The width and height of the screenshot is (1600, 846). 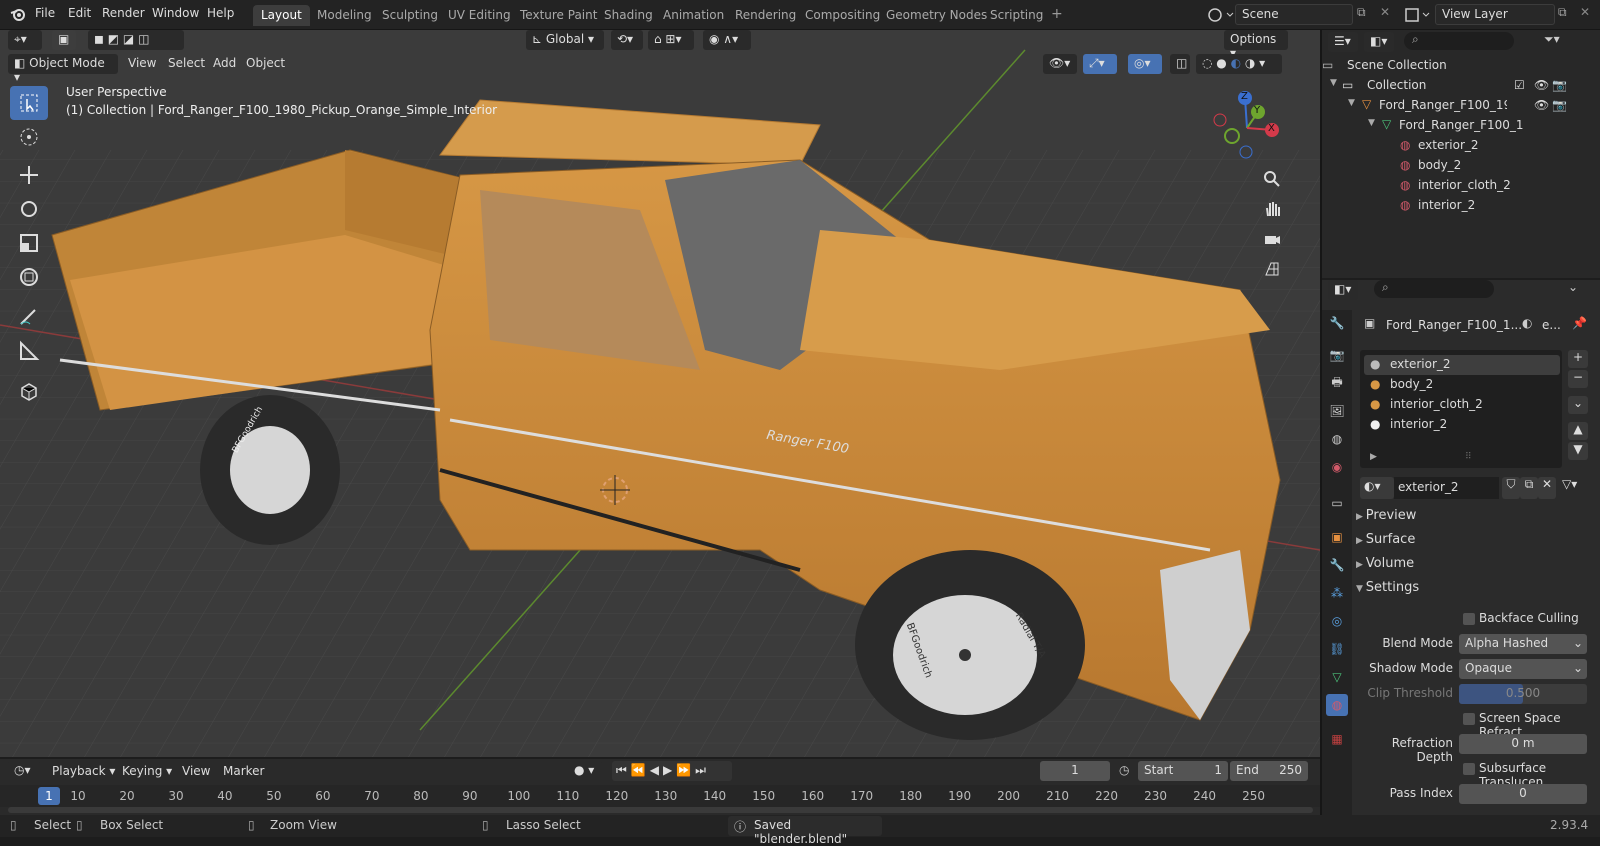 I want to click on start-frame-field: Start 1, so click(x=1183, y=771).